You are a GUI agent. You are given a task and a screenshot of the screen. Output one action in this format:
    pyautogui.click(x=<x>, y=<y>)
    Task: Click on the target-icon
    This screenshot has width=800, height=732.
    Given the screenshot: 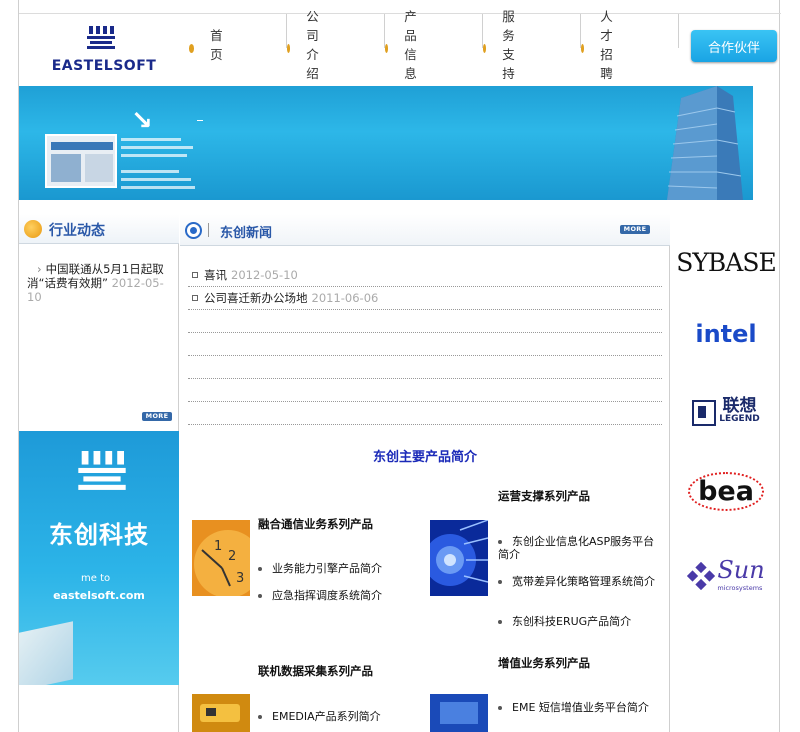 What is the action you would take?
    pyautogui.click(x=193, y=230)
    